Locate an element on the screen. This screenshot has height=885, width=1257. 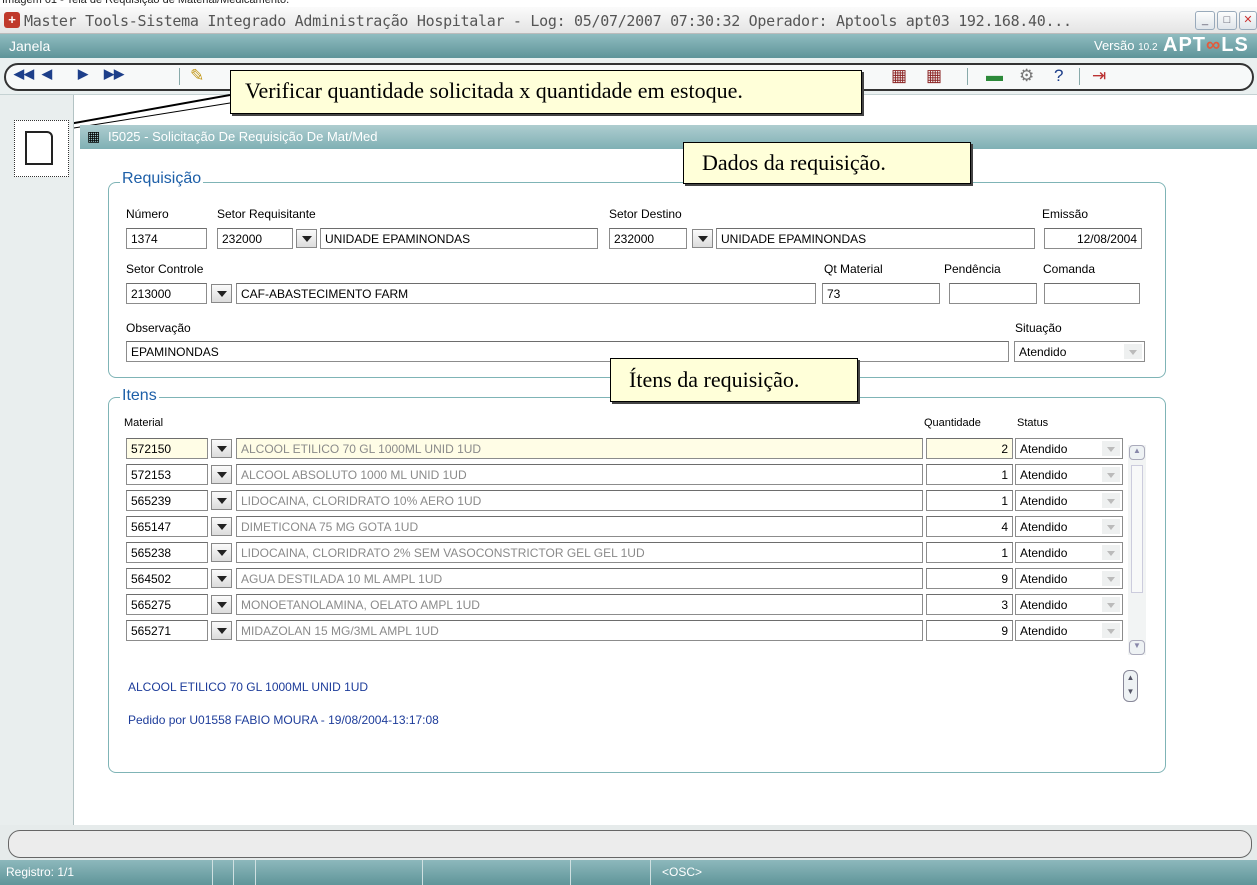
comanda-field is located at coordinates (1092, 293).